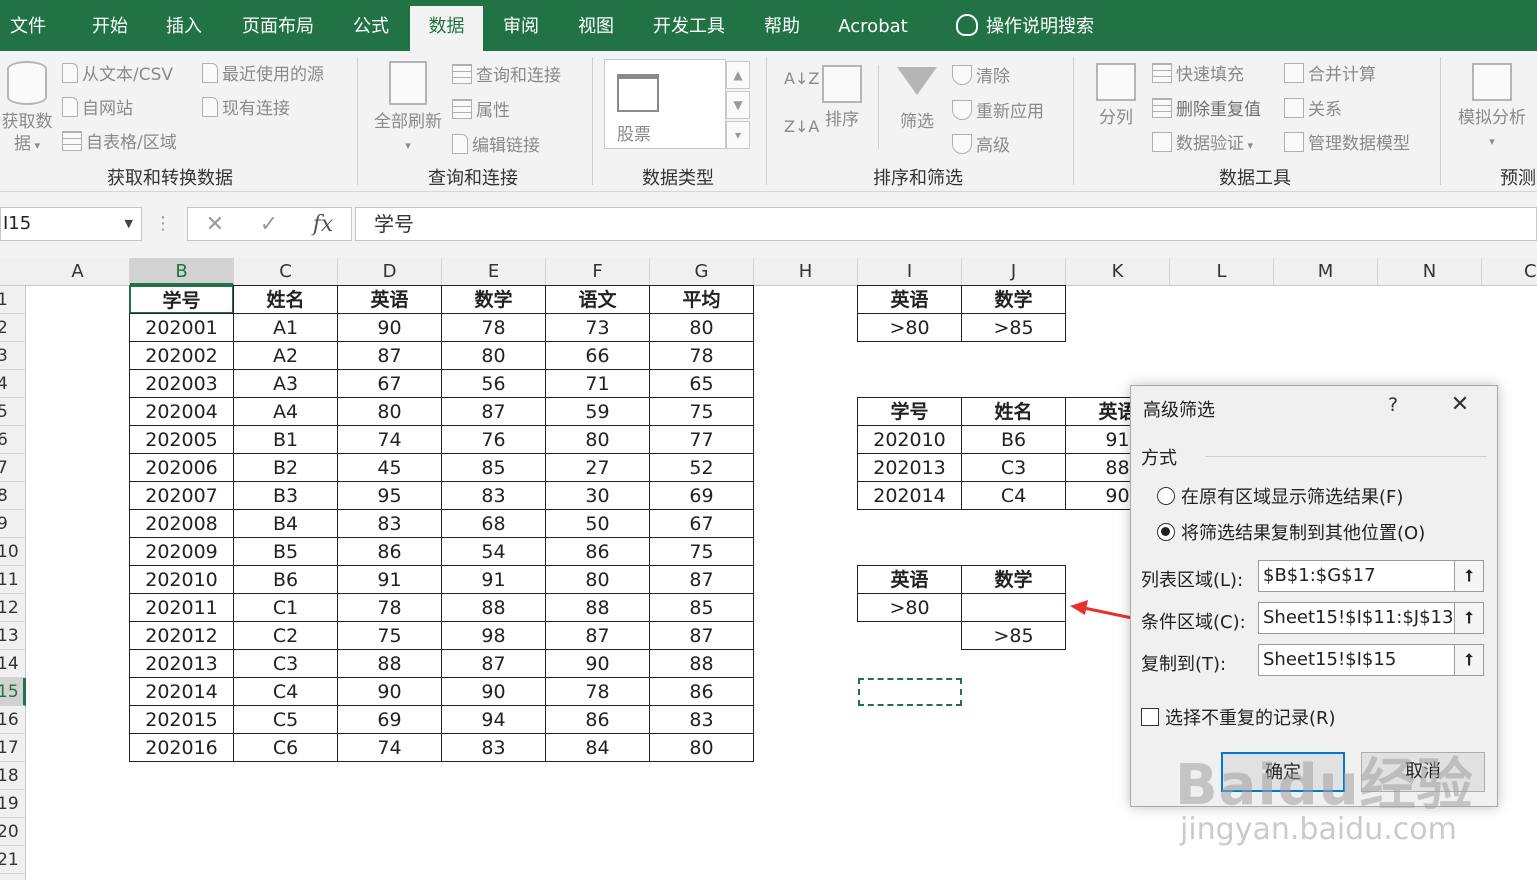 This screenshot has height=880, width=1537. What do you see at coordinates (842, 98) in the screenshot?
I see `sort-button: 排序` at bounding box center [842, 98].